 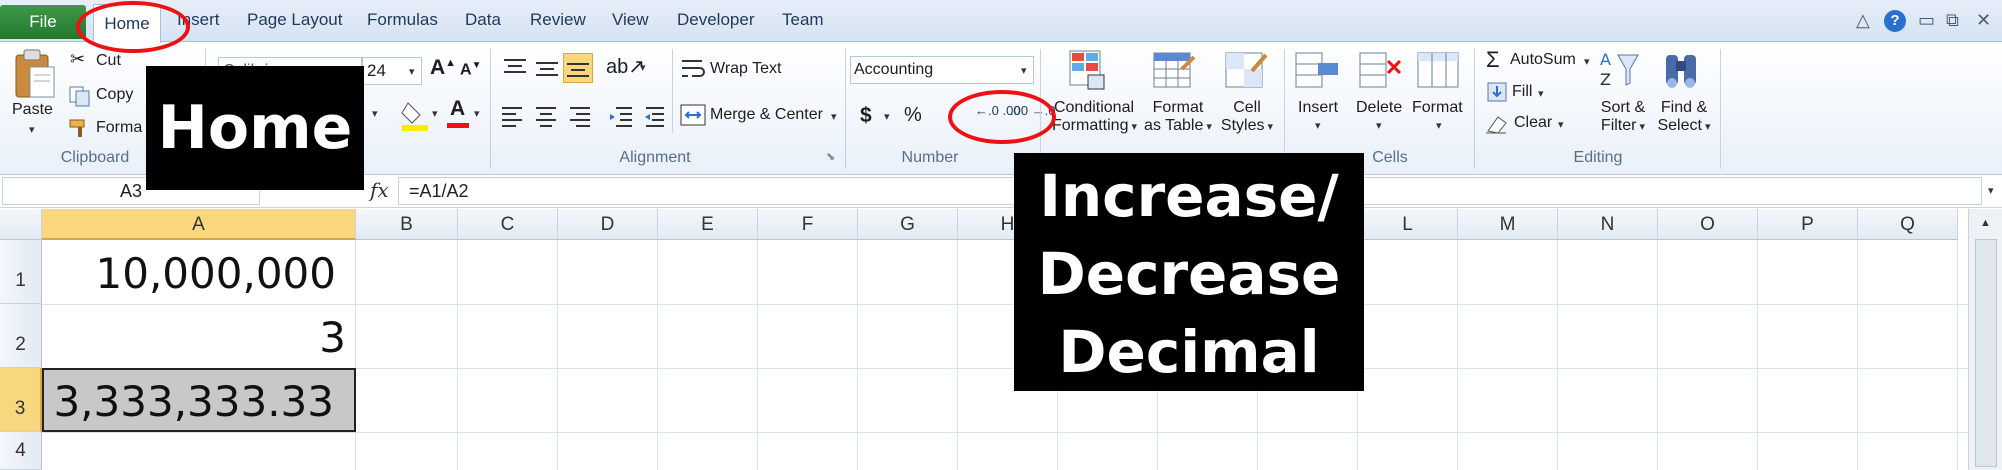 I want to click on column-header-q: Q, so click(x=1908, y=224).